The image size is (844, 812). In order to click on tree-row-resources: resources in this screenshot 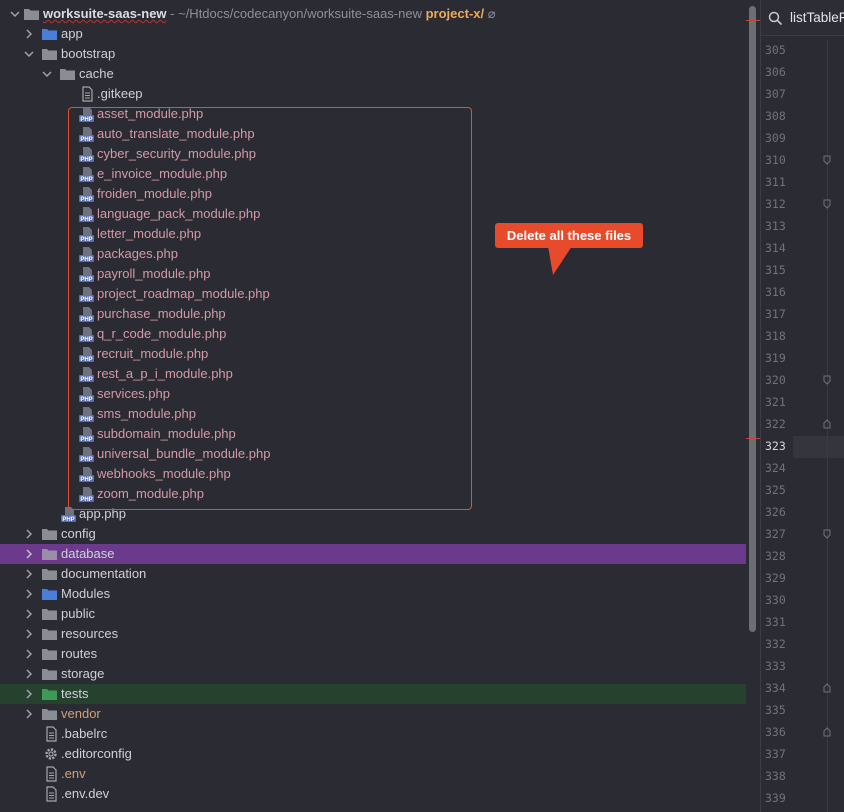, I will do `click(373, 634)`.